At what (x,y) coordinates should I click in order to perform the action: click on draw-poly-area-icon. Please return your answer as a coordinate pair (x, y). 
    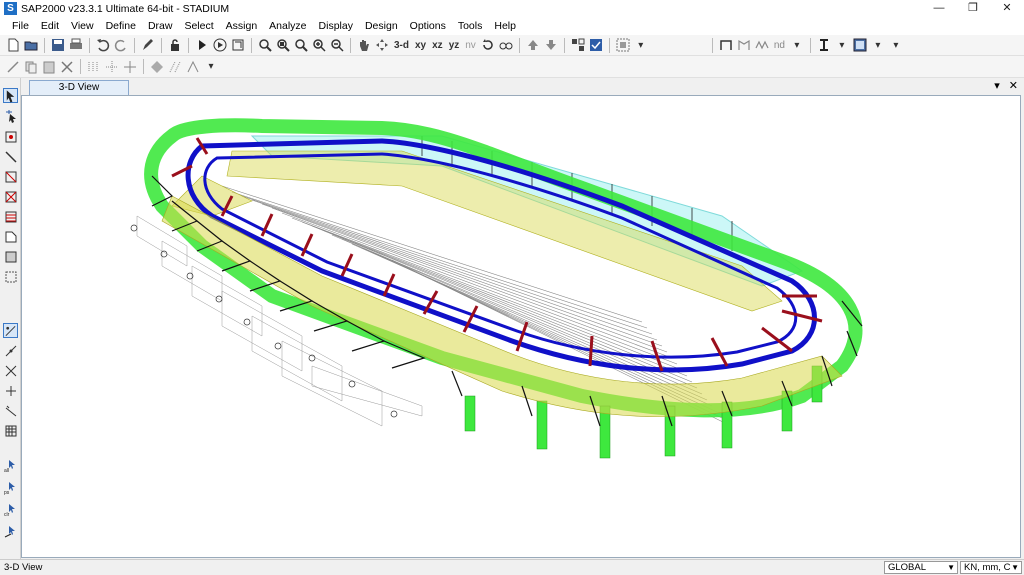
    Looking at the image, I should click on (10, 236).